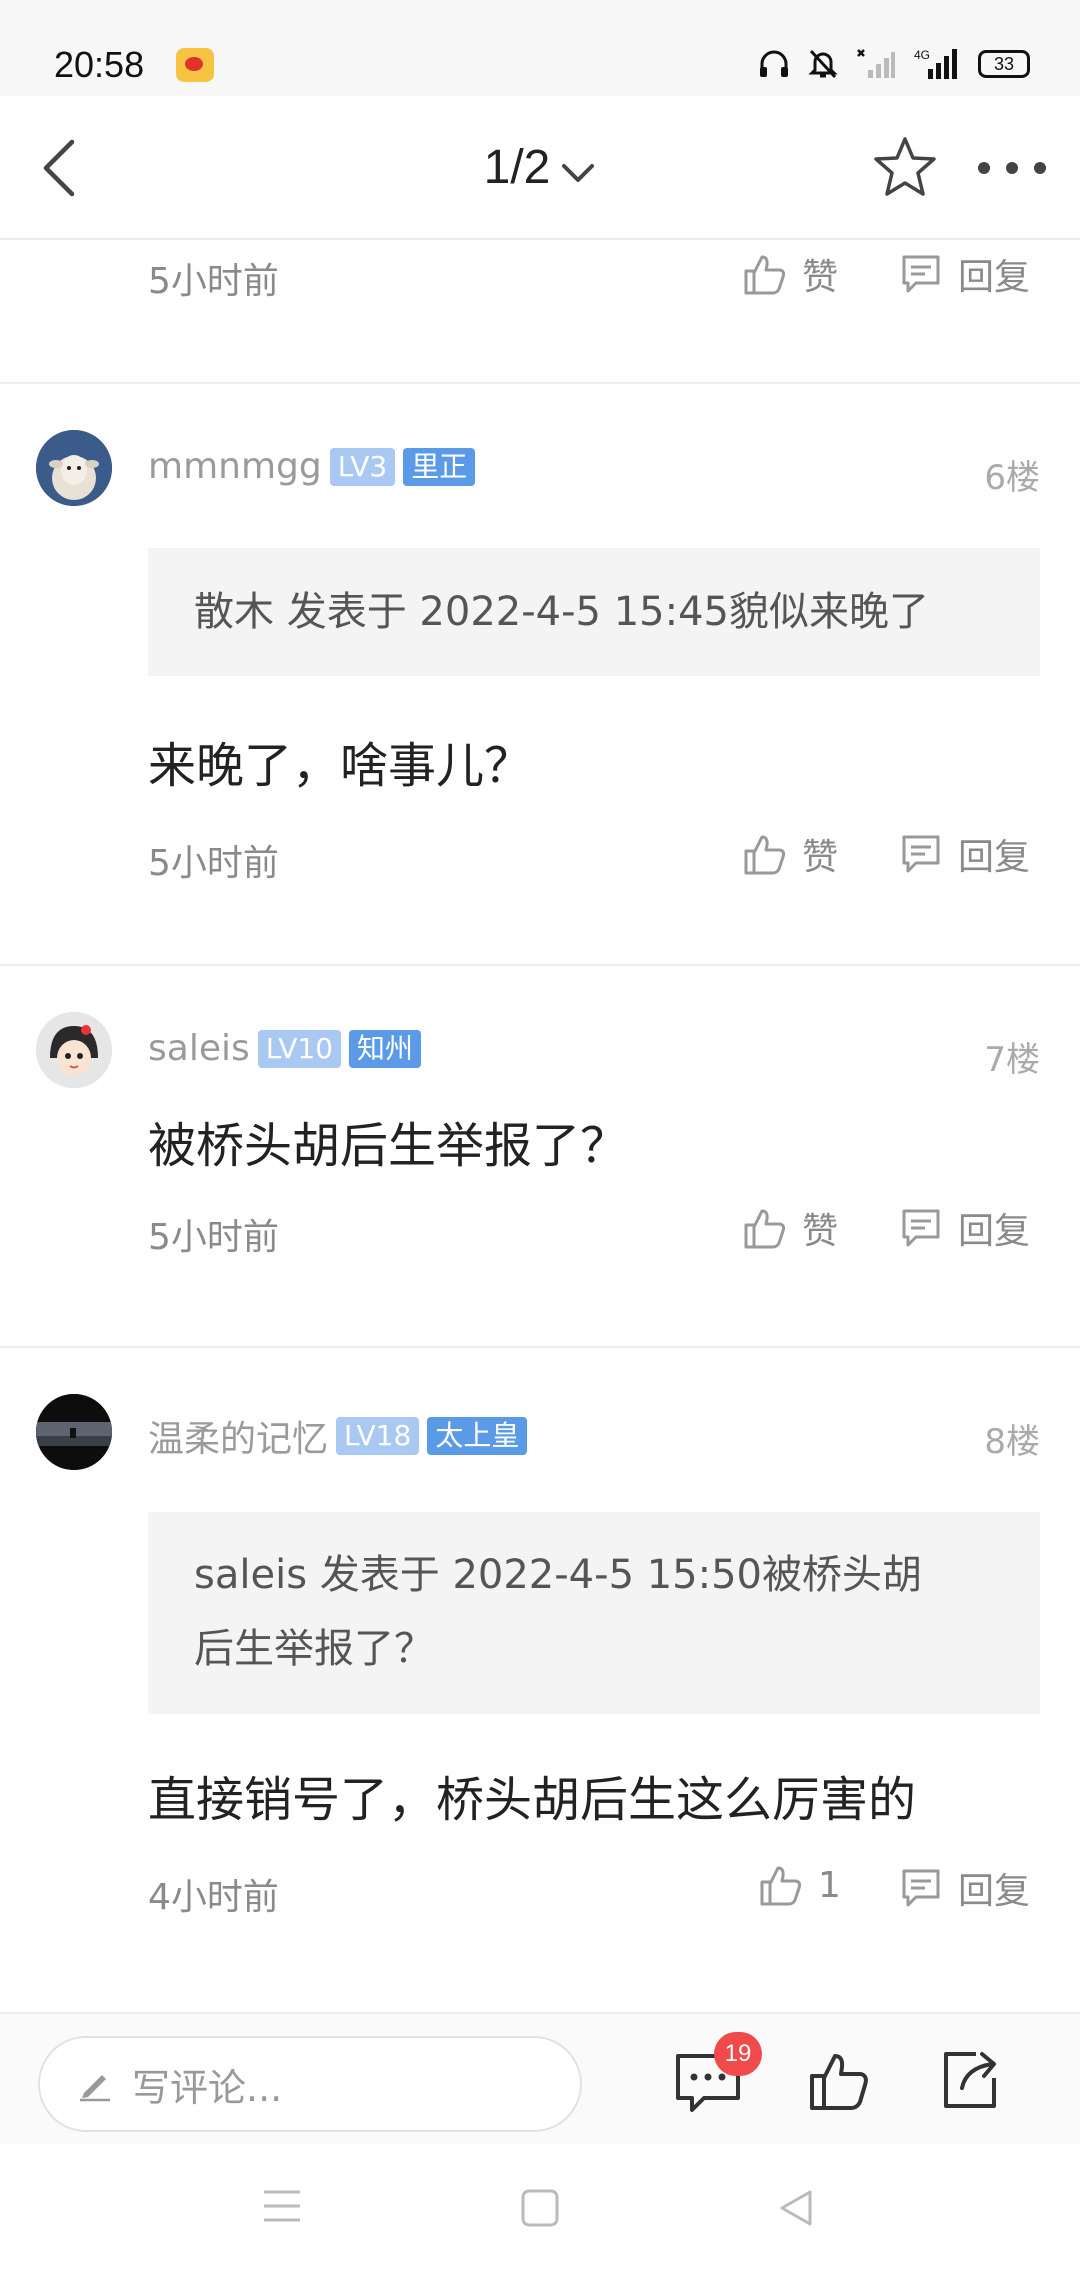 This screenshot has width=1080, height=2280. I want to click on status-icons: 4G 33, so click(894, 64).